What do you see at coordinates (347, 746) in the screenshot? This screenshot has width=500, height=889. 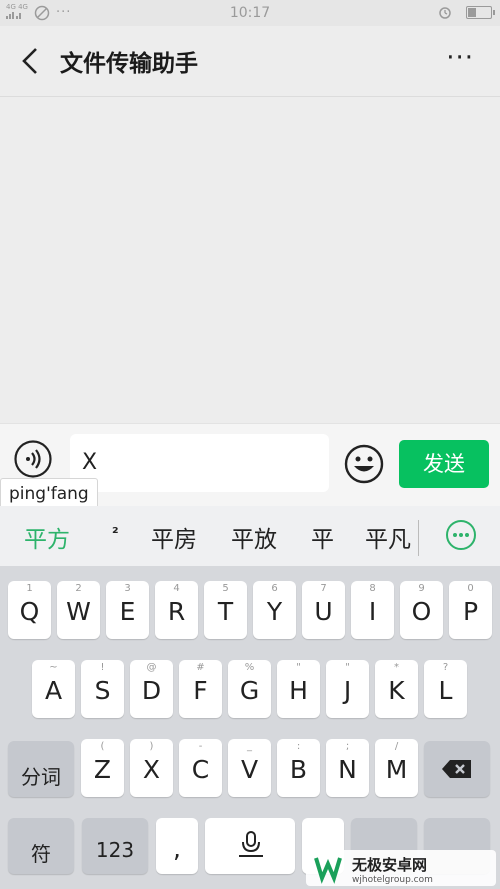 I see `key-hint: ;` at bounding box center [347, 746].